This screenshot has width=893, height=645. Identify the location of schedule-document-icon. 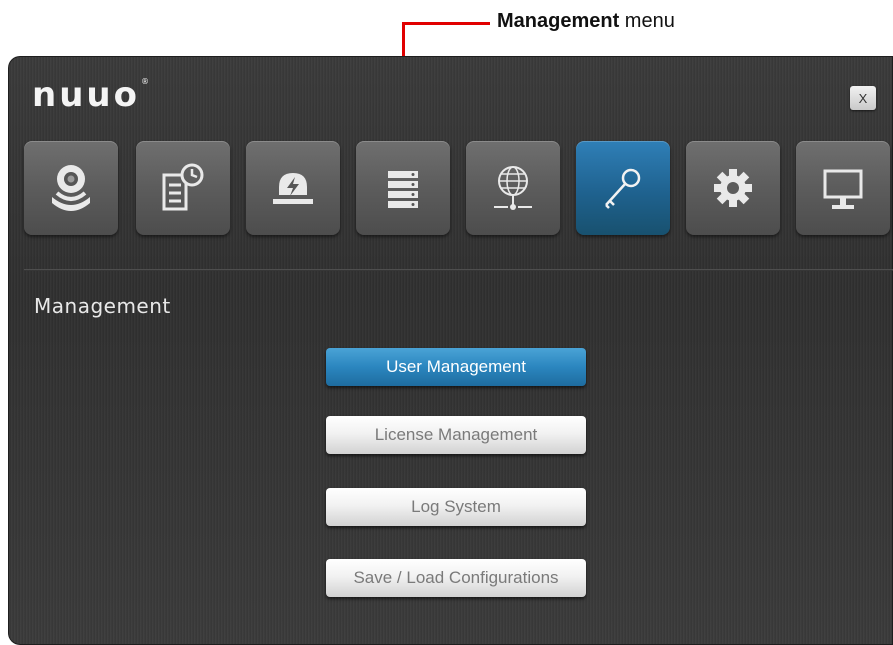
(183, 187).